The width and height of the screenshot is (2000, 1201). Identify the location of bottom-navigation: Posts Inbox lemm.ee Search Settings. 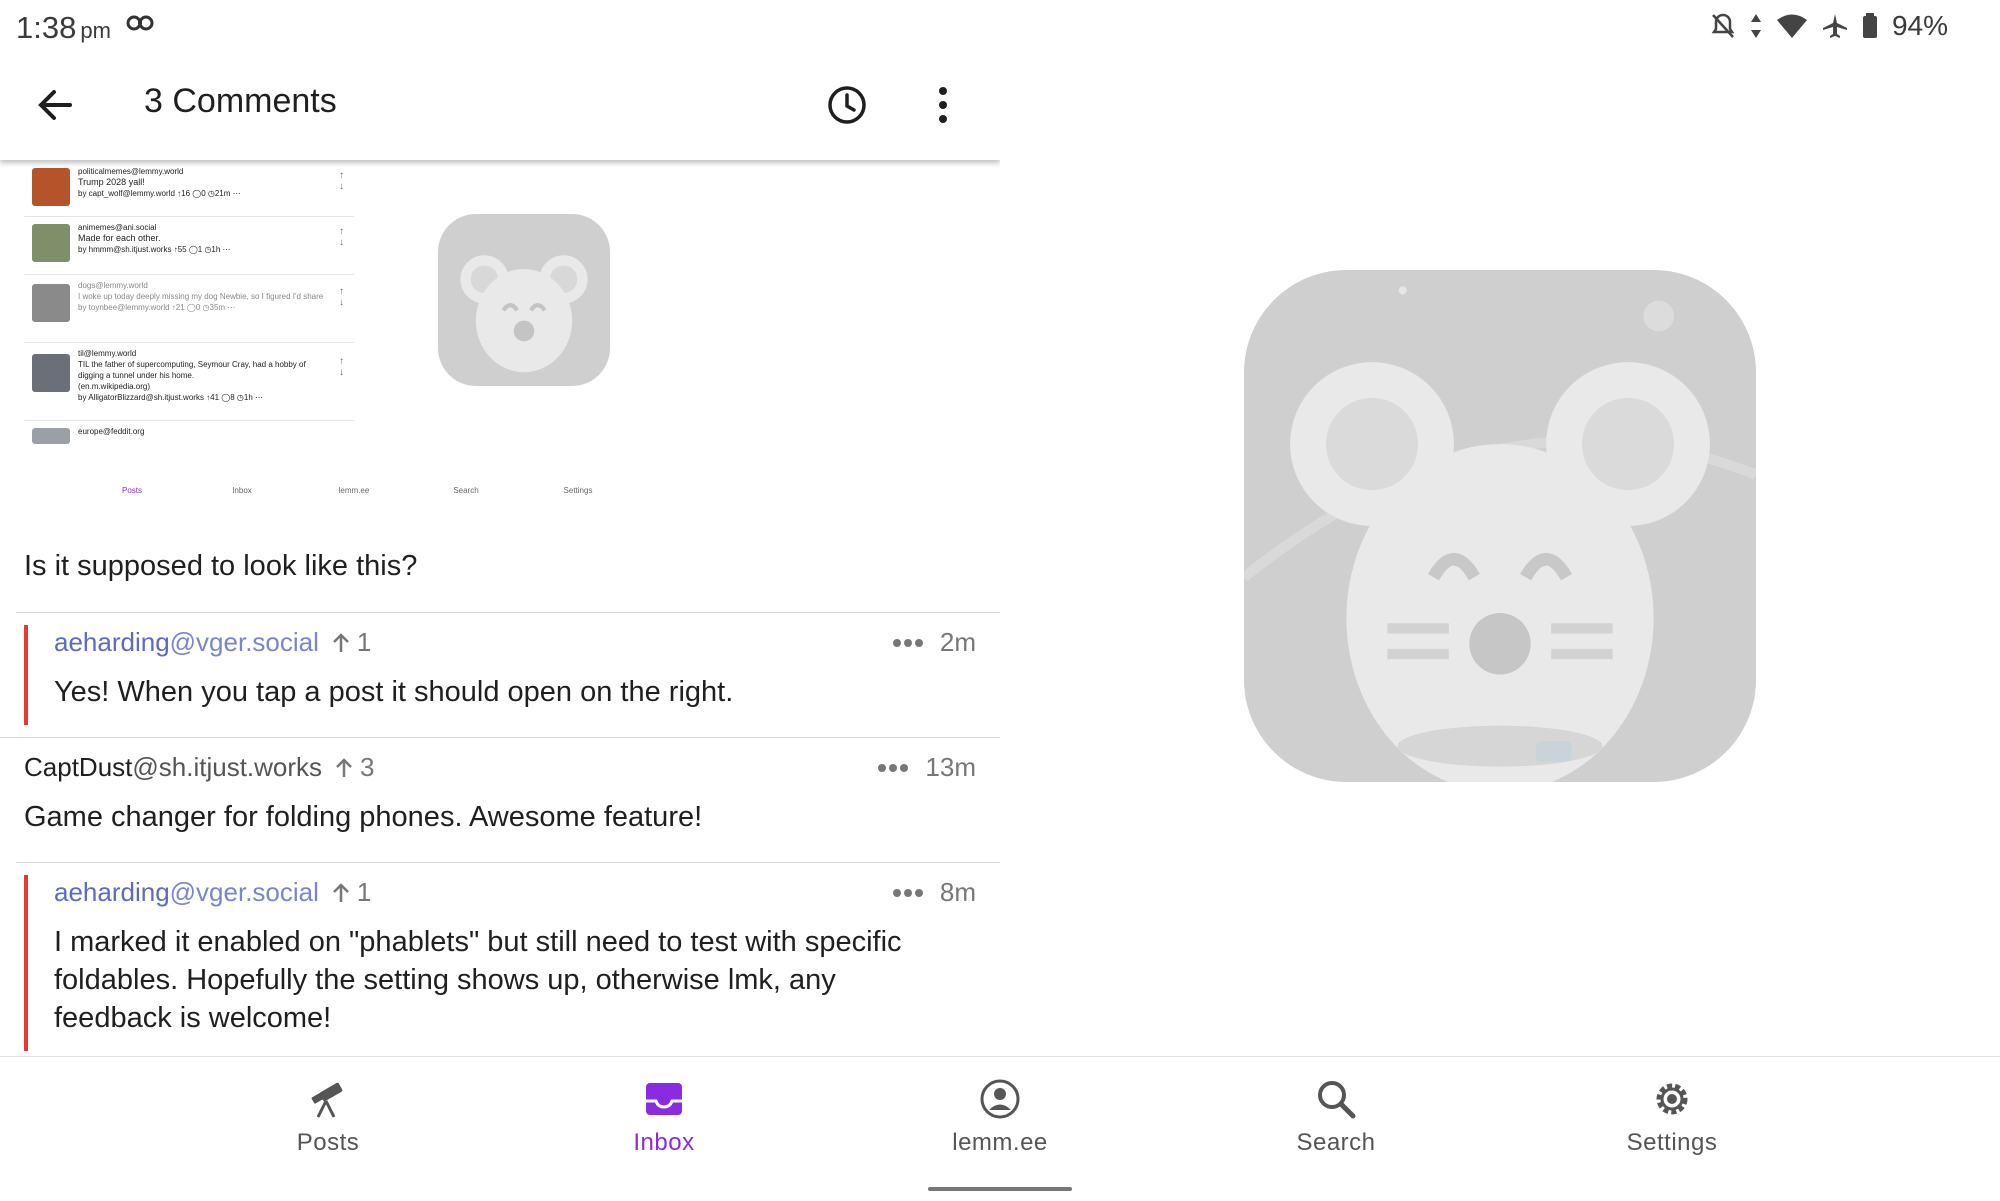
(1000, 1128).